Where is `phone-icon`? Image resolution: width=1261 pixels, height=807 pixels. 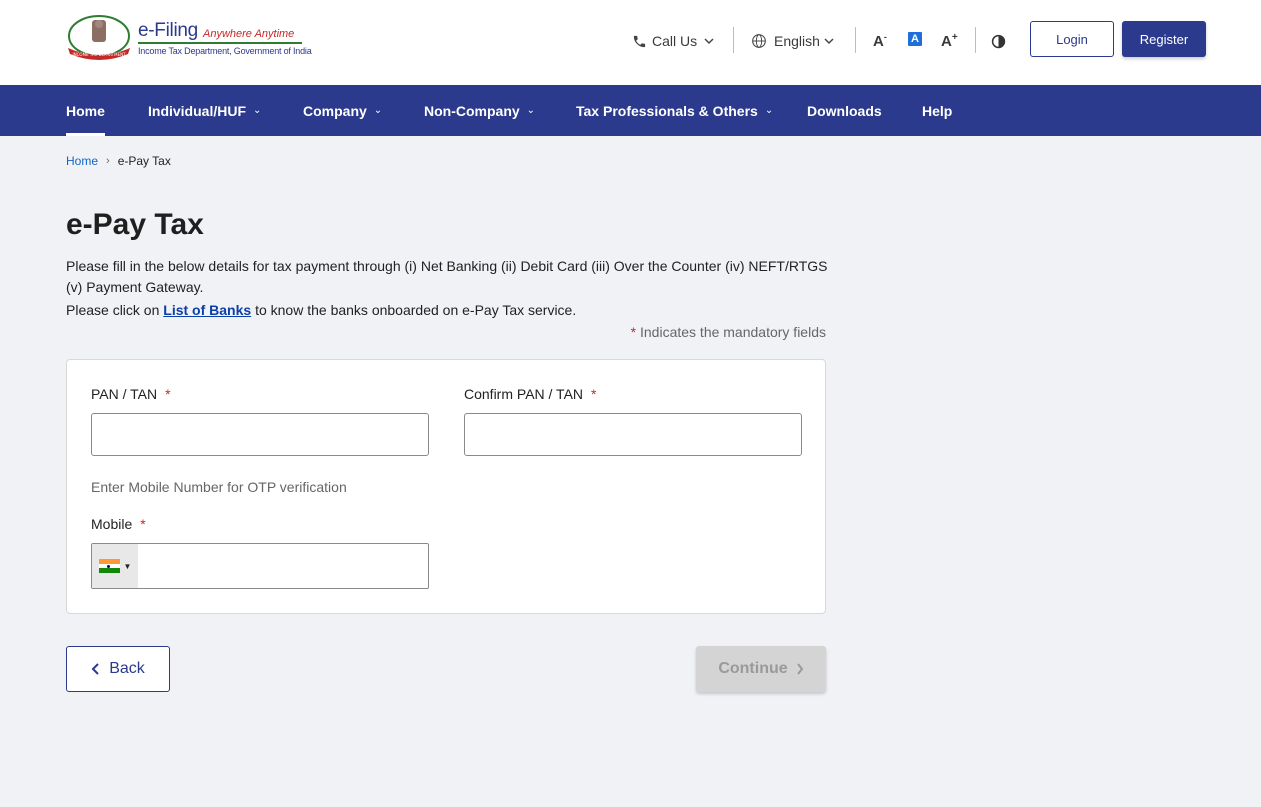
phone-icon is located at coordinates (639, 41).